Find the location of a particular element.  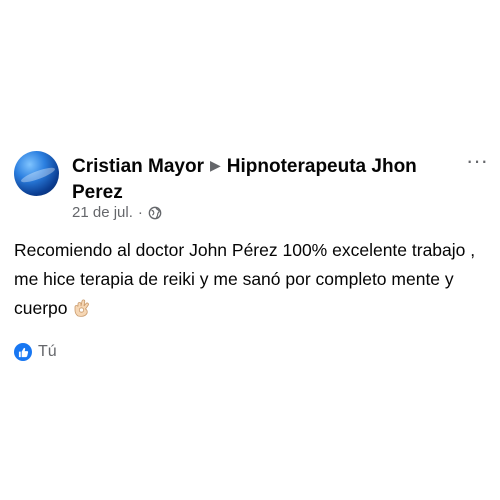

like-icon is located at coordinates (23, 352).